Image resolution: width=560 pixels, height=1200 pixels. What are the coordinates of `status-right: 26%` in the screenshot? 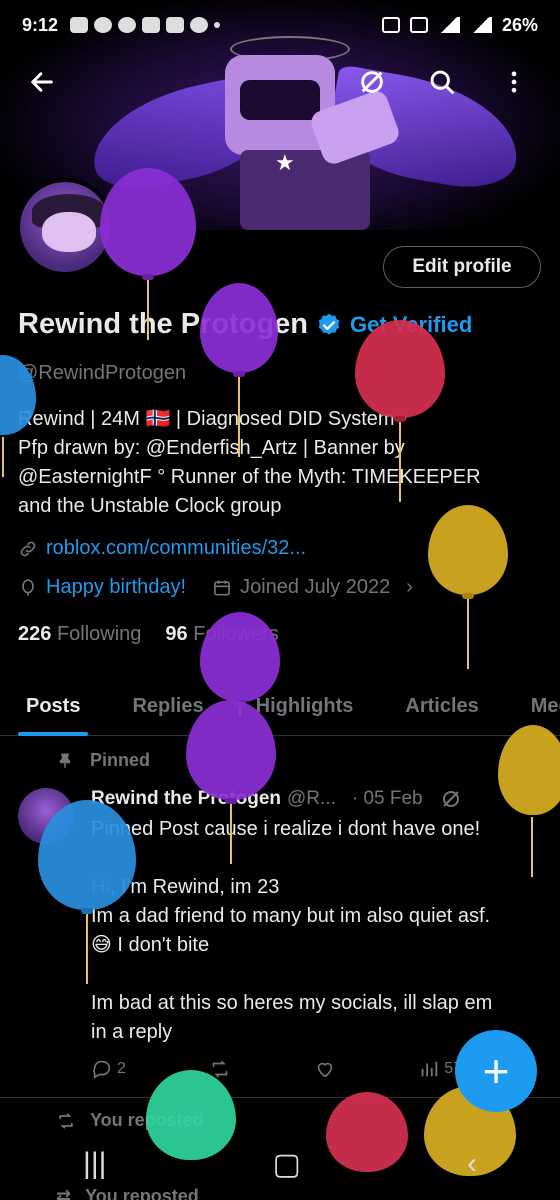 It's located at (459, 25).